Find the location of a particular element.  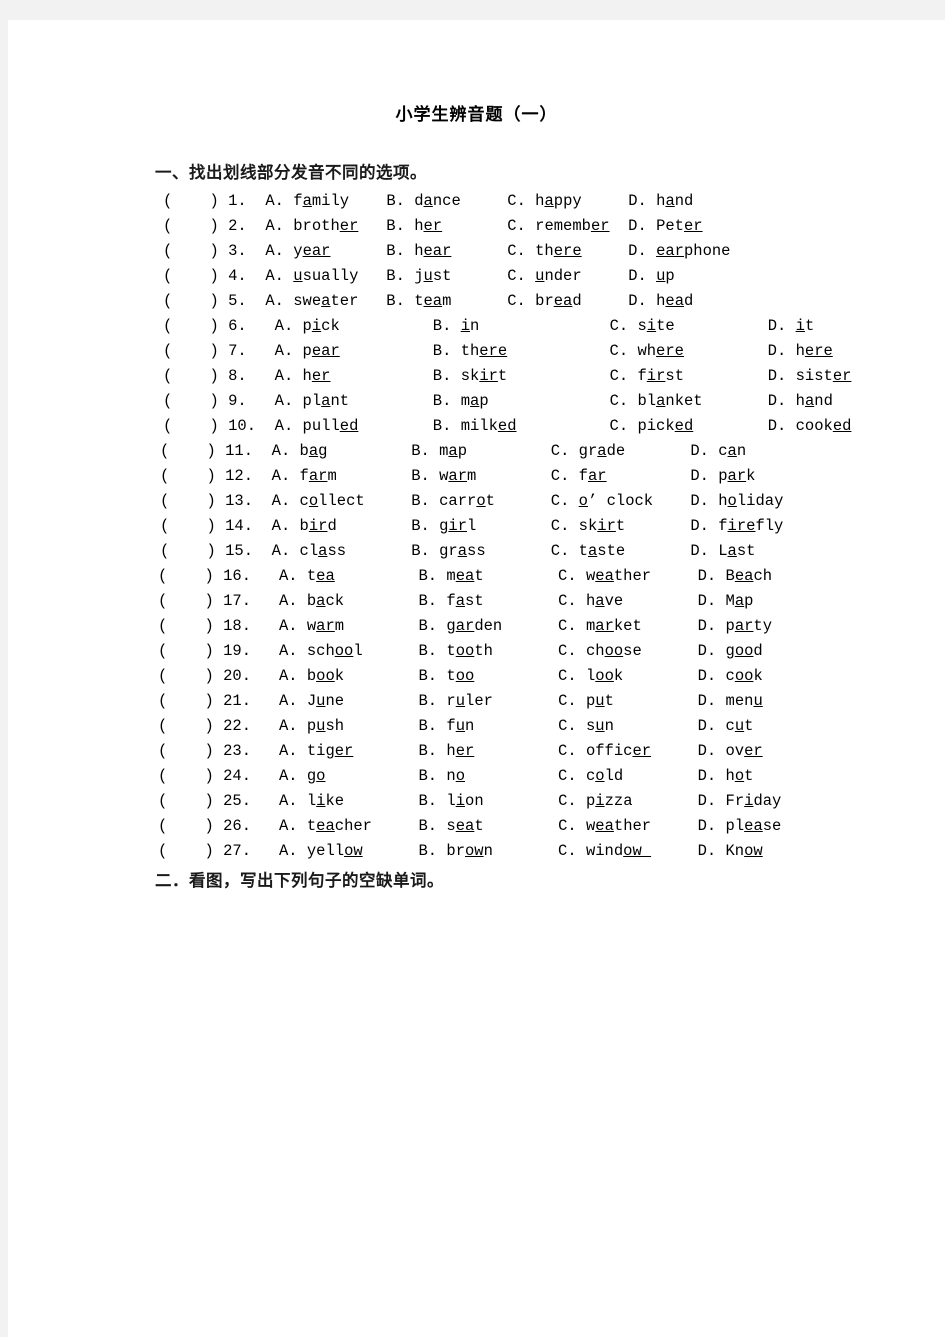

answer-option: A. sweater is located at coordinates (311, 301).